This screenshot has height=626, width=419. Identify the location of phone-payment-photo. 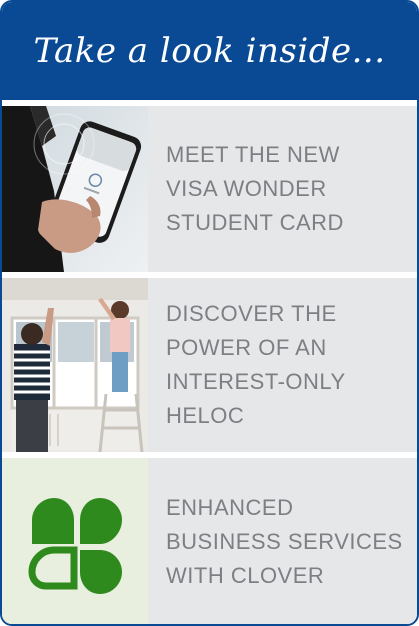
(75, 189).